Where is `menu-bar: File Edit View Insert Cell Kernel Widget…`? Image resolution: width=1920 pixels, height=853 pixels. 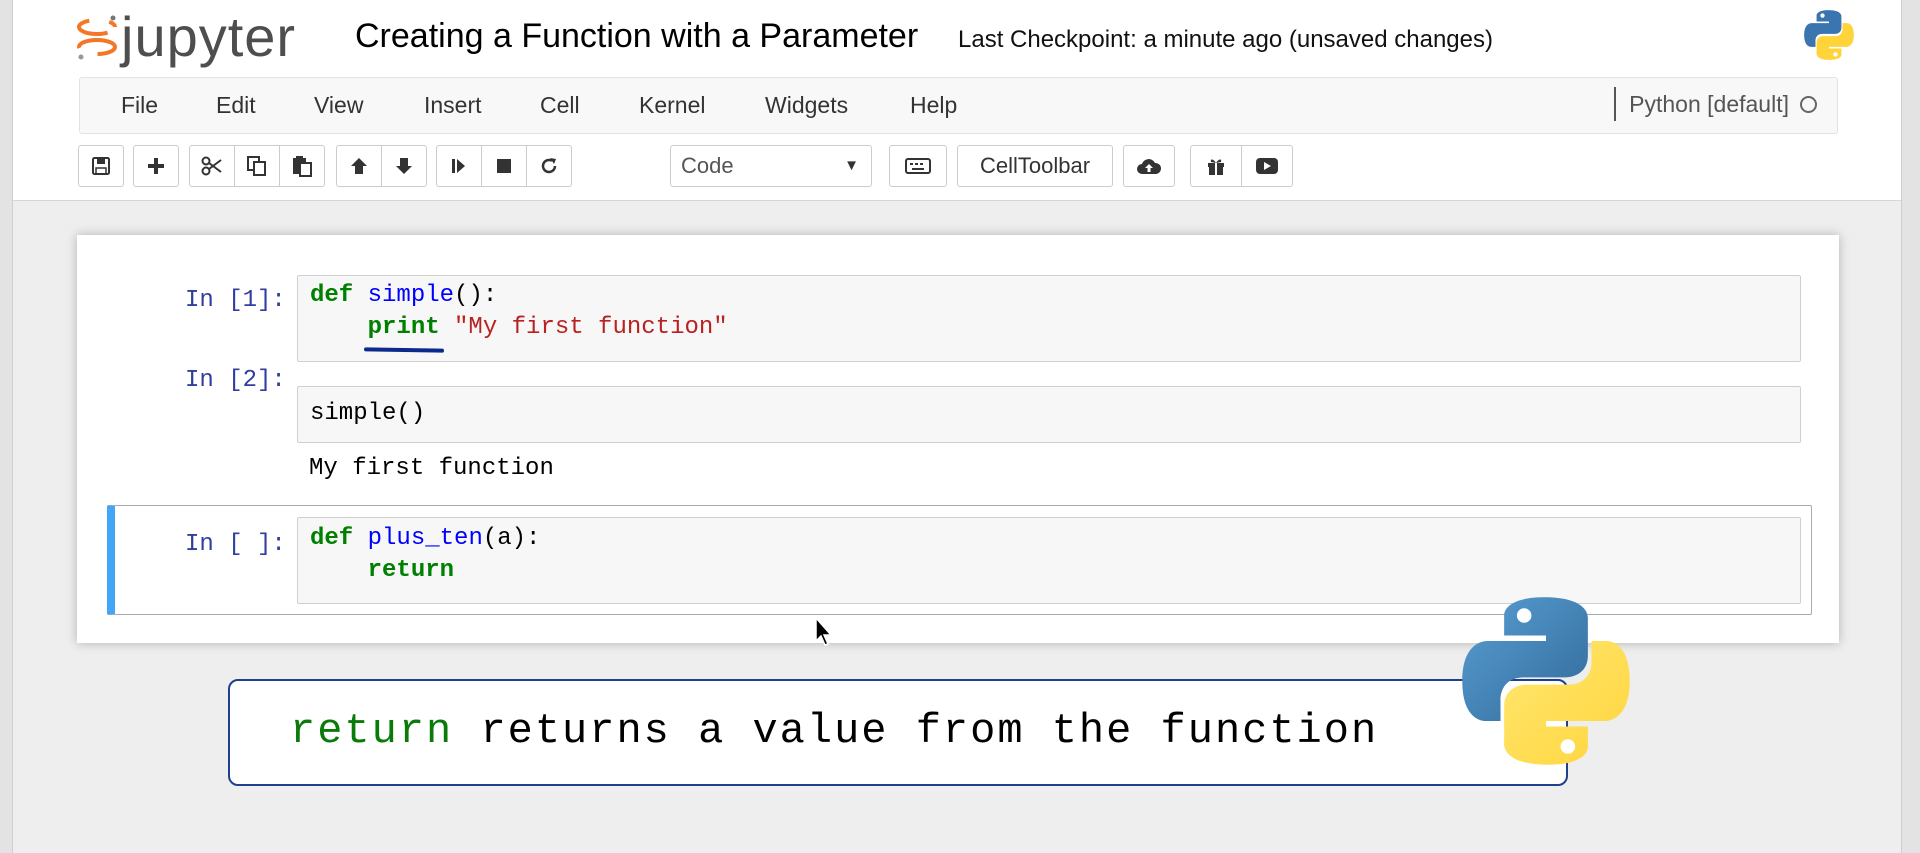 menu-bar: File Edit View Insert Cell Kernel Widget… is located at coordinates (958, 105).